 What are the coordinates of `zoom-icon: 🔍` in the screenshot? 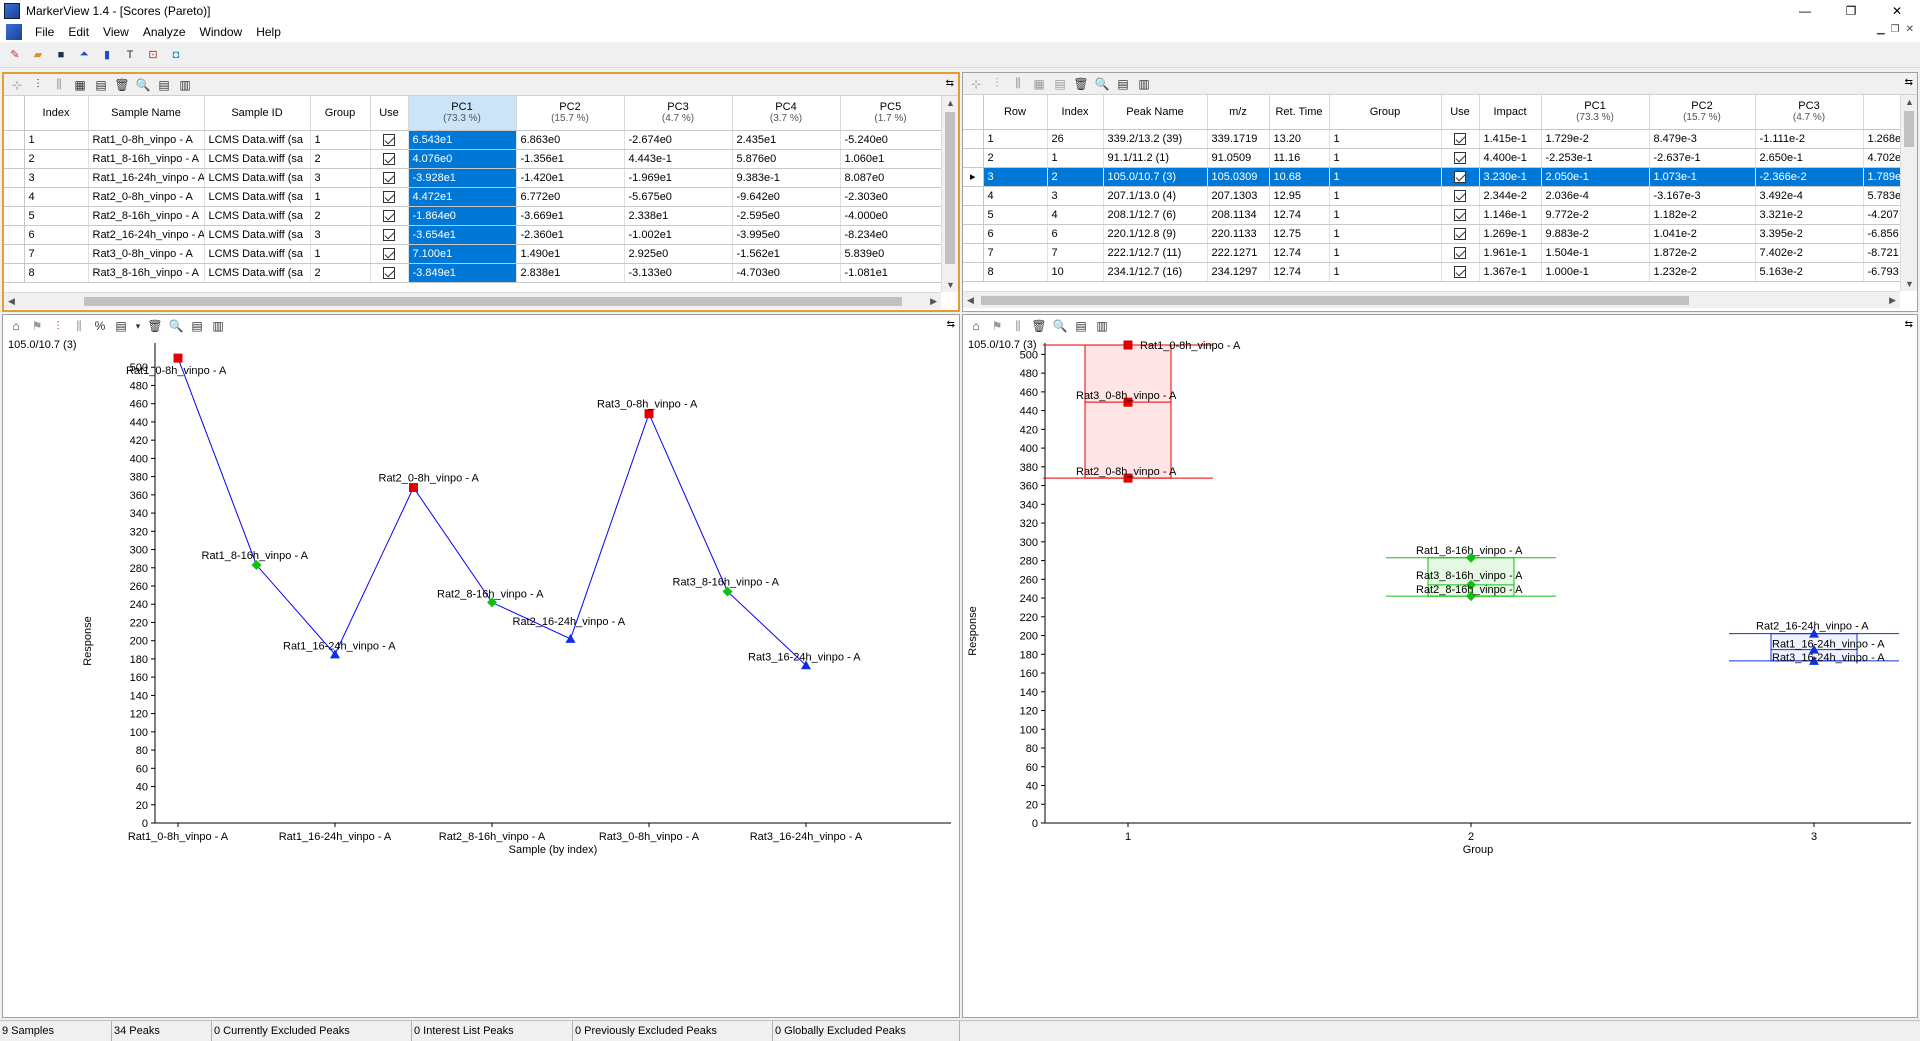 It's located at (176, 326).